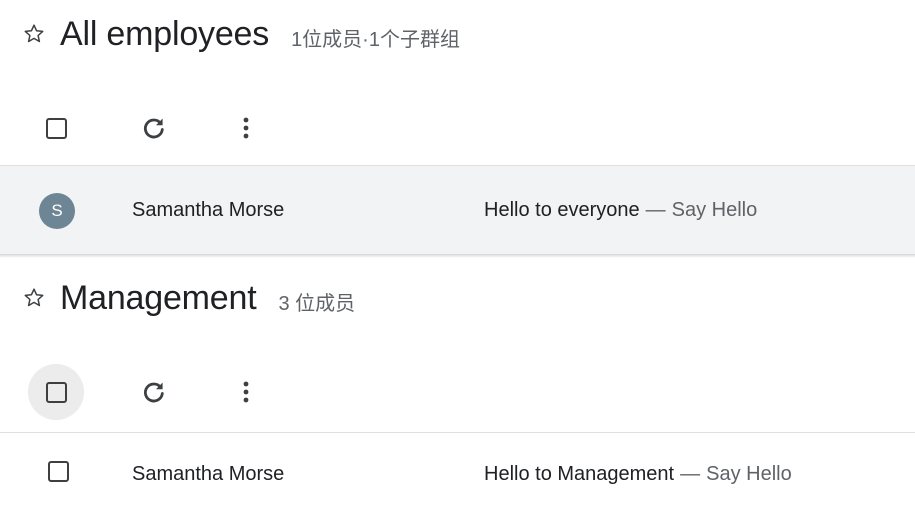 The height and width of the screenshot is (519, 915). I want to click on subject: Hello to everyone, so click(562, 210).